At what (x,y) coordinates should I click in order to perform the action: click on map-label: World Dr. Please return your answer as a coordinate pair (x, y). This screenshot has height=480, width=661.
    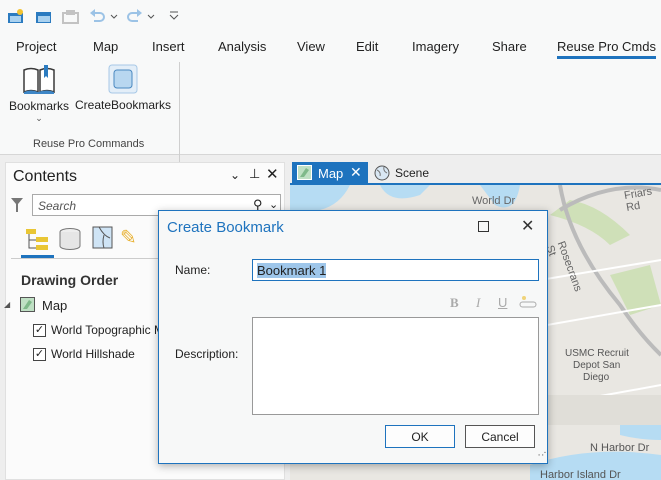
    Looking at the image, I should click on (494, 201).